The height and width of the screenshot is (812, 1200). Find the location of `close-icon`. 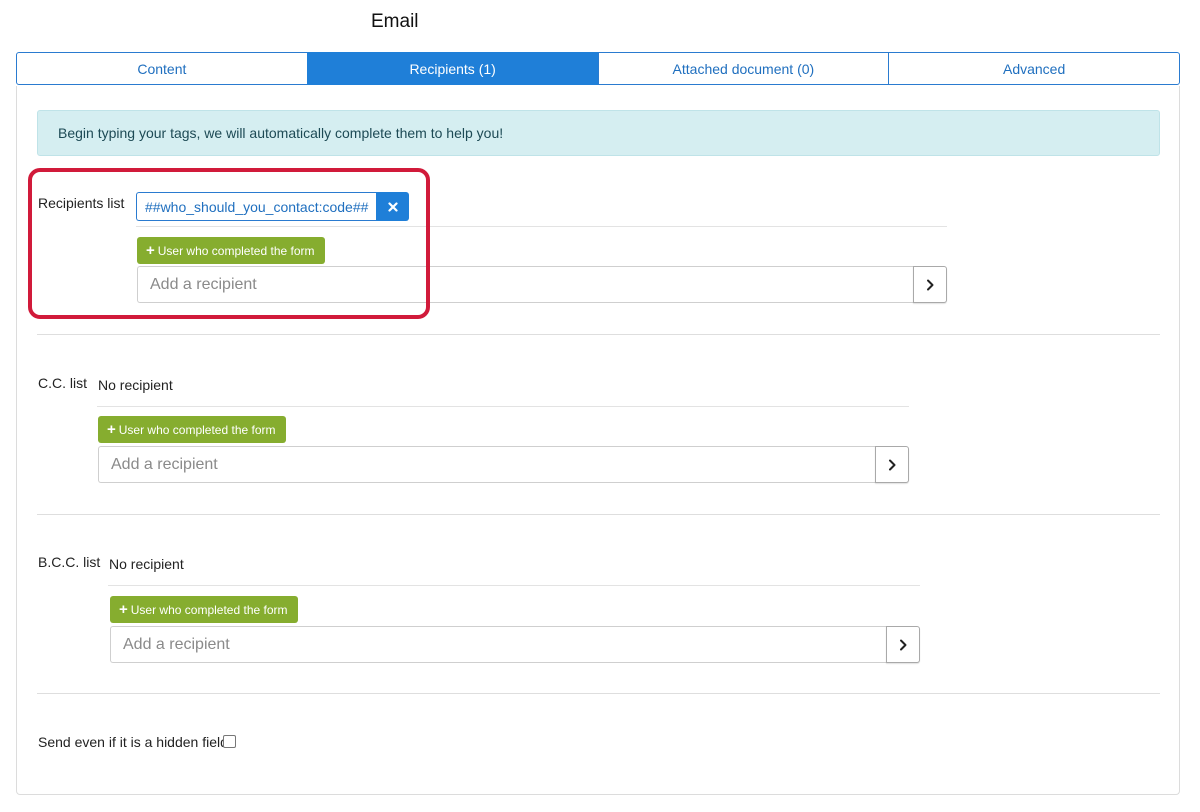

close-icon is located at coordinates (393, 206).